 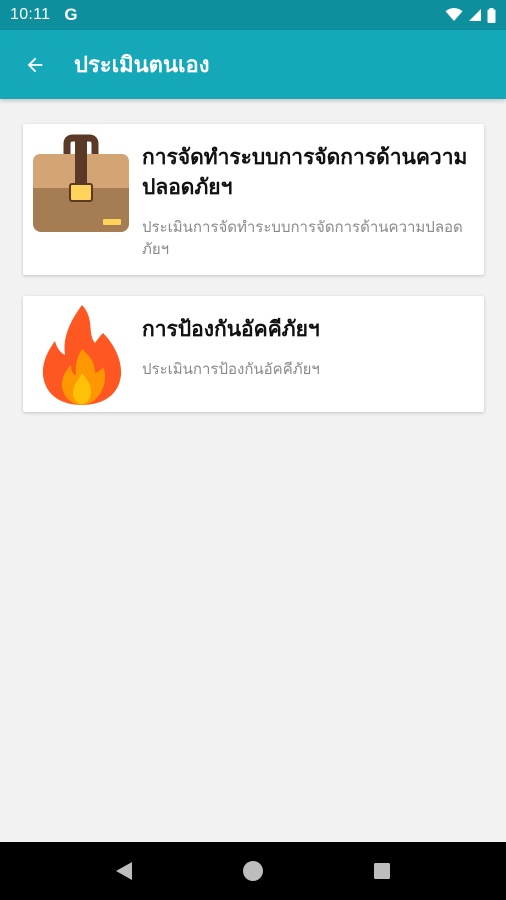 I want to click on status-left: 10:11 G, so click(x=44, y=15).